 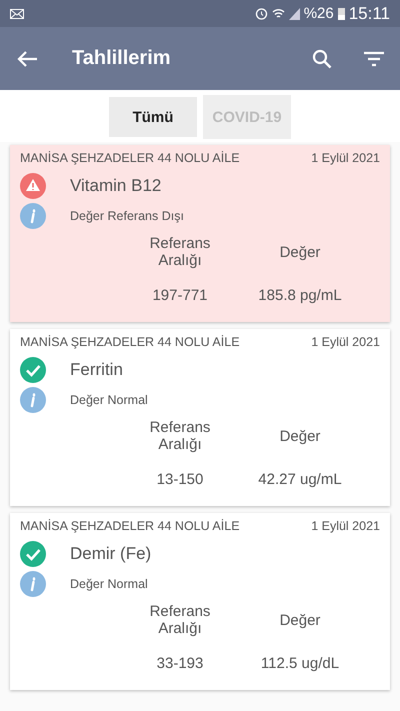 I want to click on search-button, so click(x=322, y=58).